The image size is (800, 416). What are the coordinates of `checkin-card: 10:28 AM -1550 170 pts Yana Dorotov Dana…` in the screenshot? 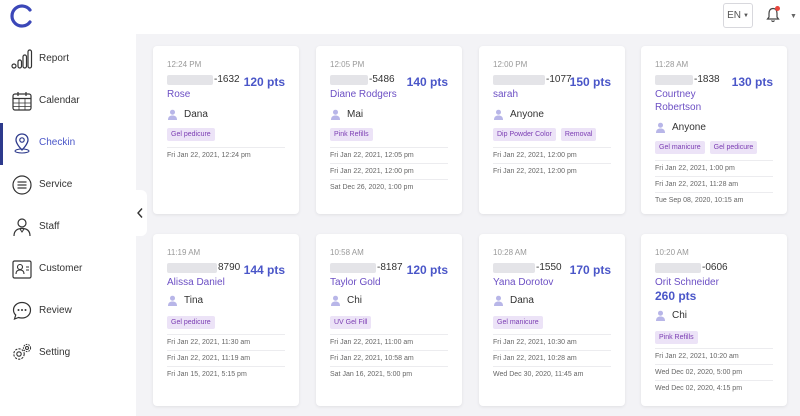 It's located at (552, 320).